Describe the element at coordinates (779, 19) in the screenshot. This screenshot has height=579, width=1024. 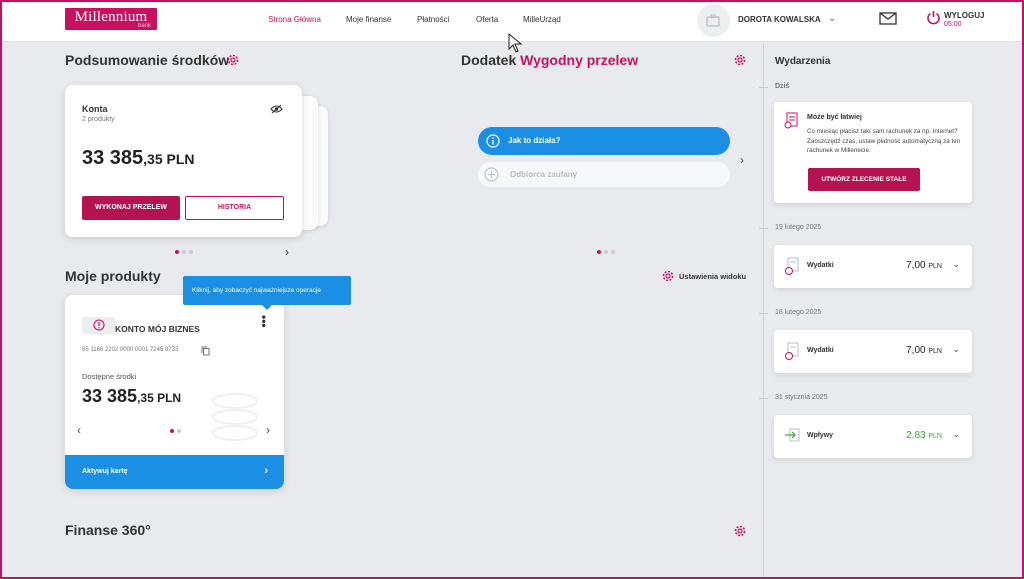
I see `user-name: DOROTA KOWALSKA` at that location.